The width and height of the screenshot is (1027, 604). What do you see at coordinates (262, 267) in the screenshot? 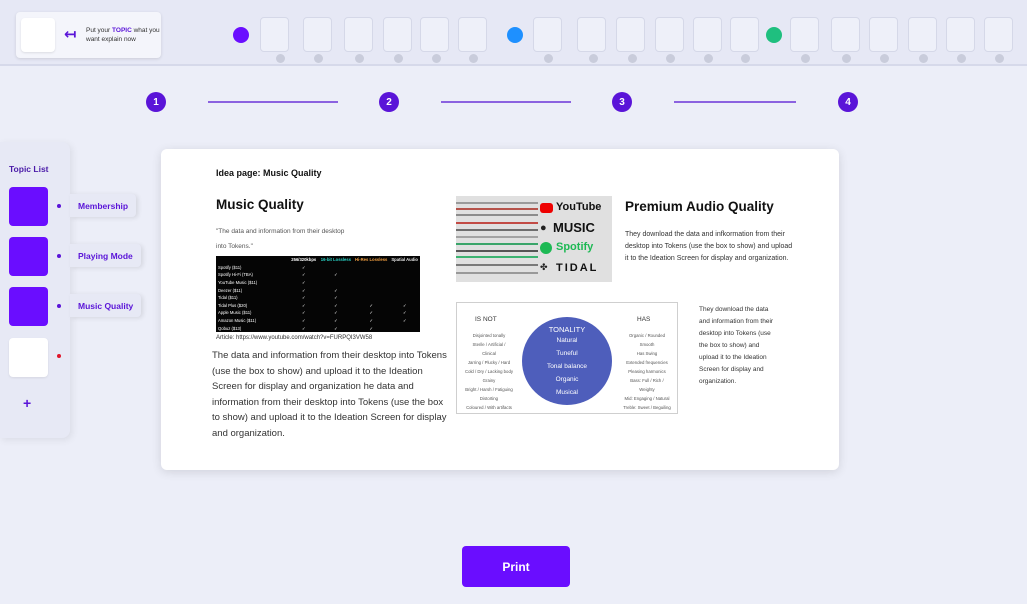
I see `table-row: Spotify ($11) ✓` at bounding box center [262, 267].